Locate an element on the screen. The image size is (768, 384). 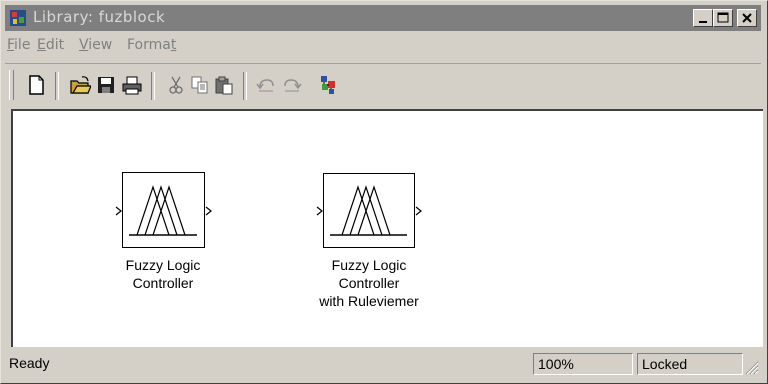
status-bar: Ready 100% Locked is located at coordinates (383, 366).